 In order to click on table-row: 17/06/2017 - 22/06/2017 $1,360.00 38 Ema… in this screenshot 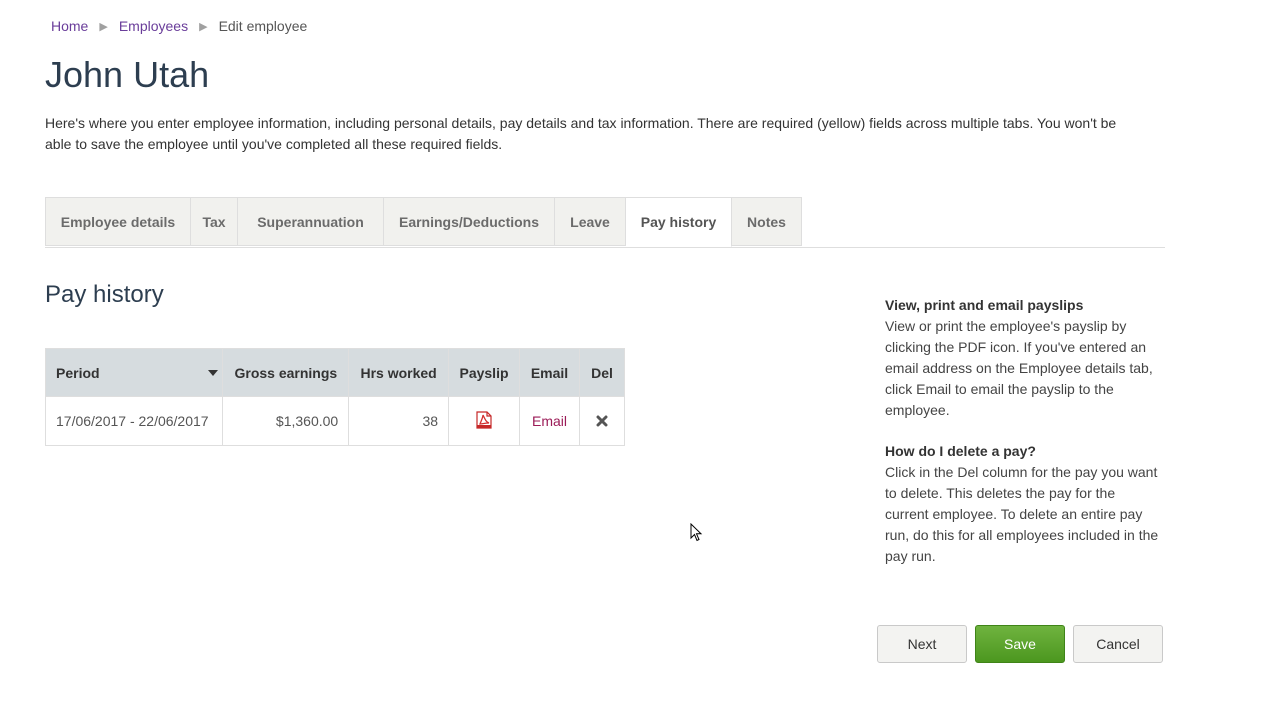, I will do `click(335, 421)`.